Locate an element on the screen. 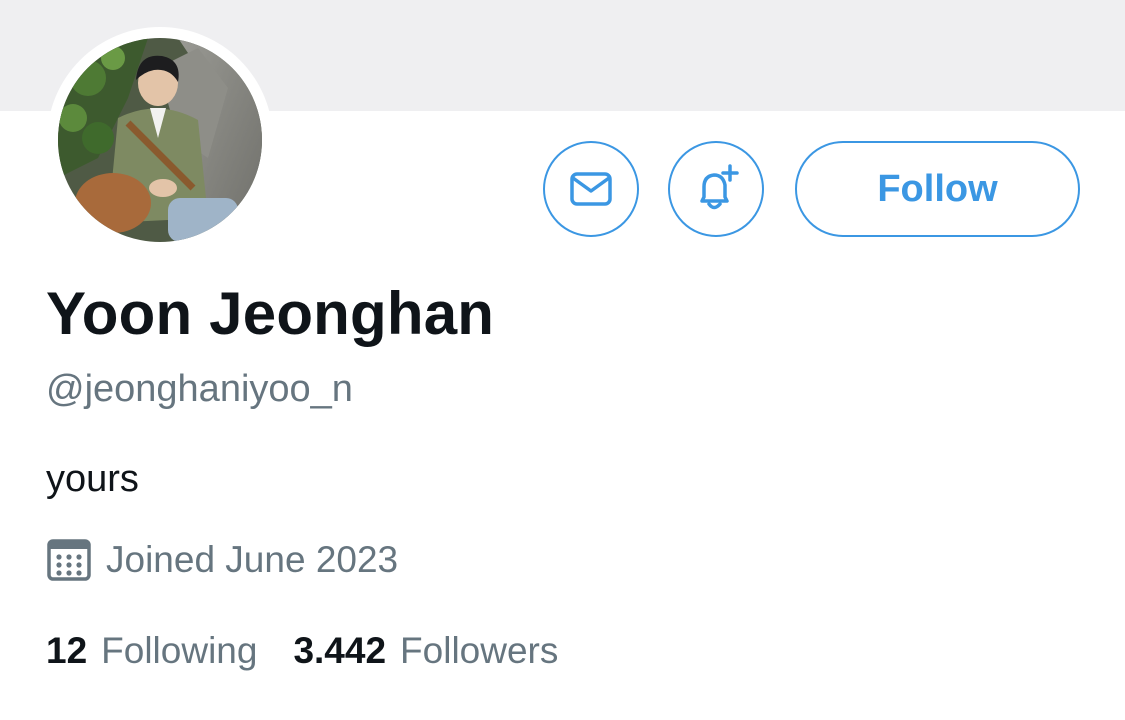 The height and width of the screenshot is (720, 1125). calendar-icon is located at coordinates (69, 560).